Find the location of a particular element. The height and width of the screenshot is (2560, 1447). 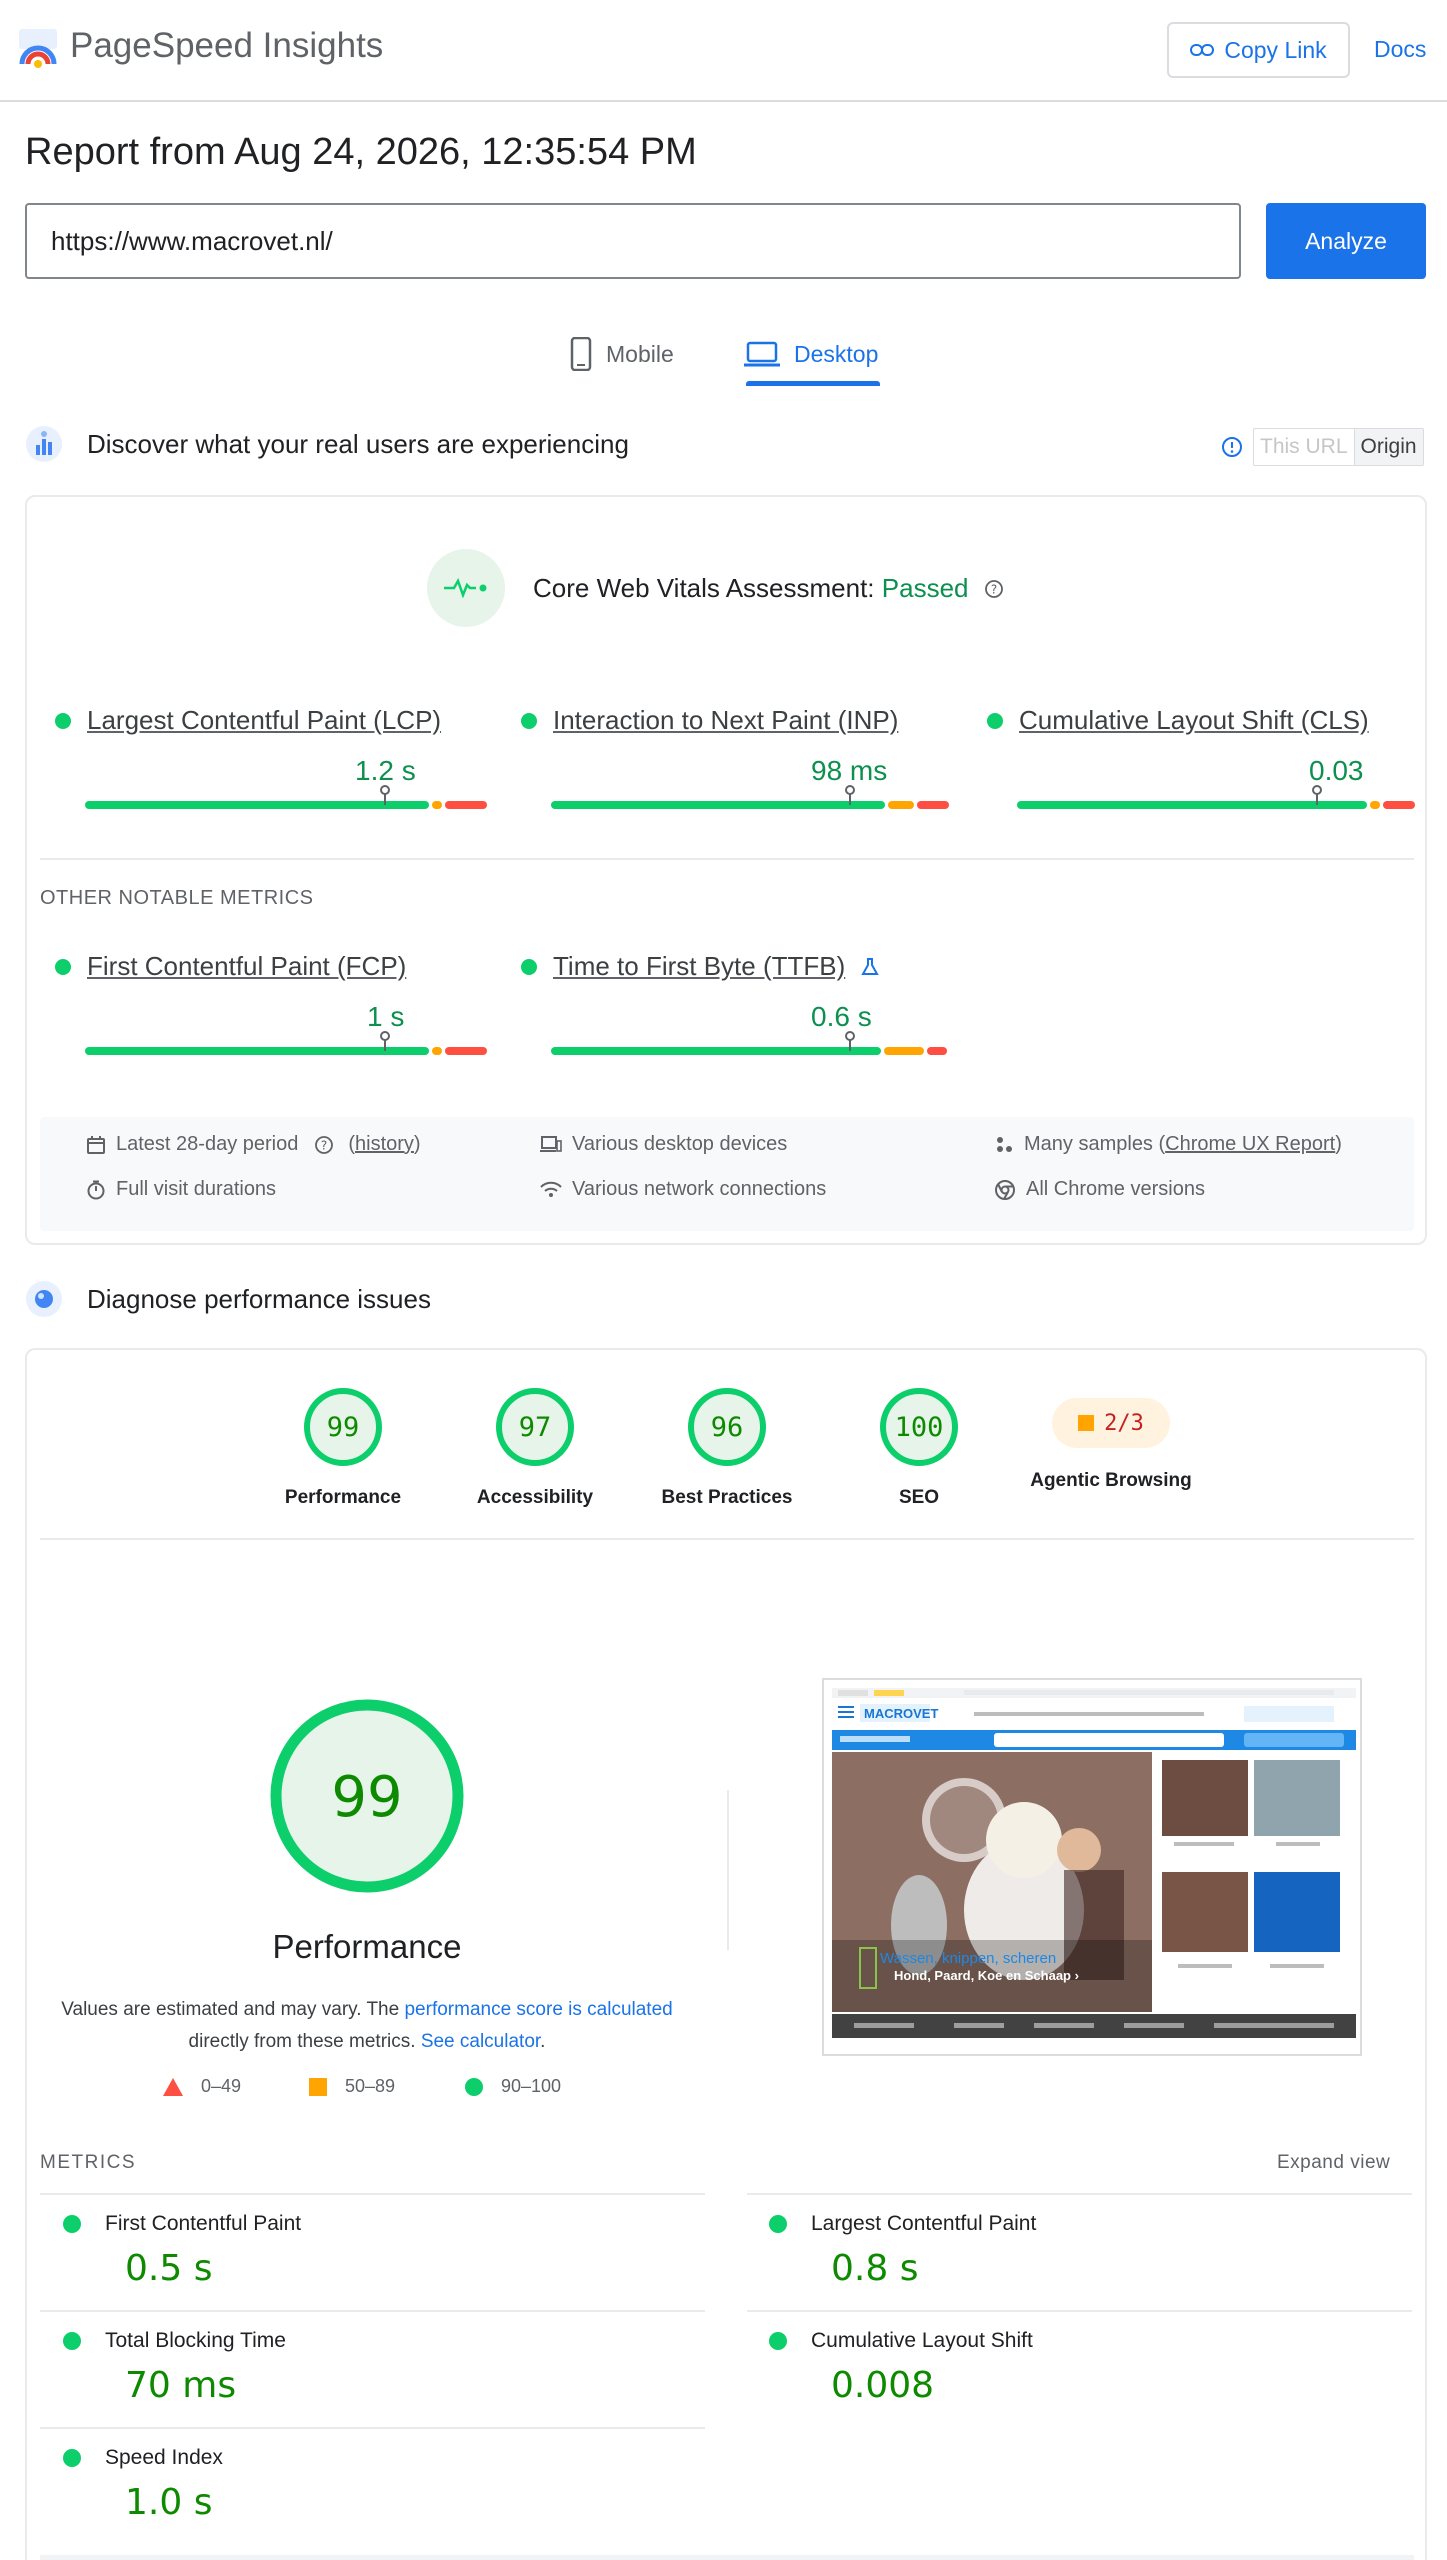

best-practices-gauge-label: Best Practices is located at coordinates (727, 1497).